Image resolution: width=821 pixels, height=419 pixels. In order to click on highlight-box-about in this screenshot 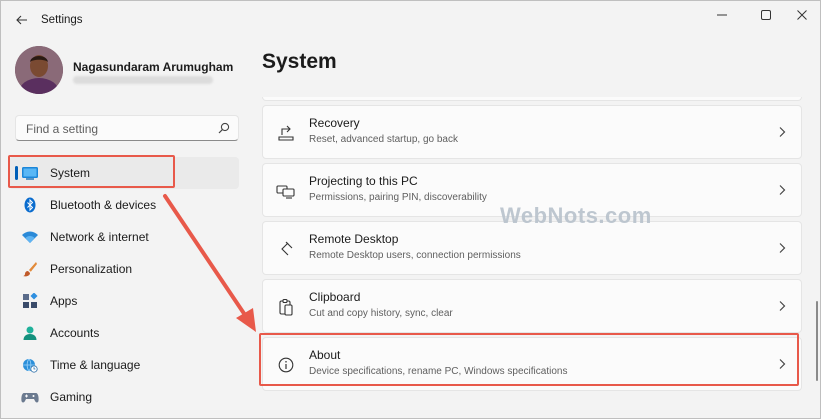, I will do `click(529, 359)`.